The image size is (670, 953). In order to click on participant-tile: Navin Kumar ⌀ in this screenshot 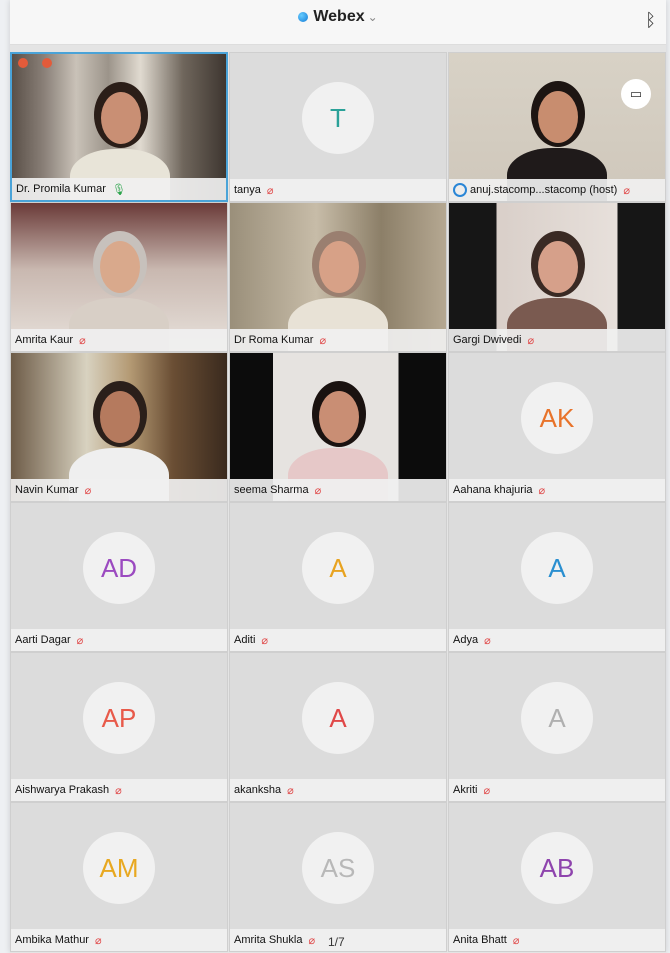, I will do `click(119, 427)`.